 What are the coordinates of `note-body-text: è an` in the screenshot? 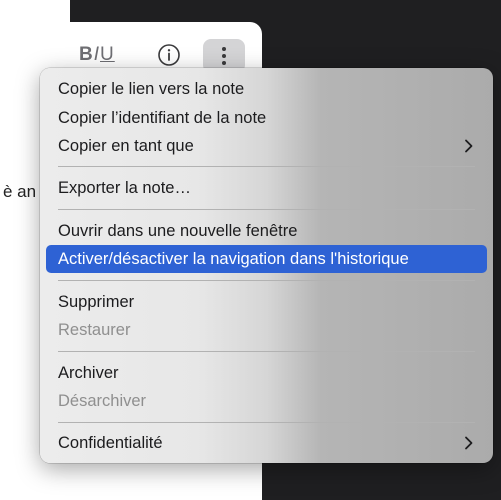 It's located at (20, 191).